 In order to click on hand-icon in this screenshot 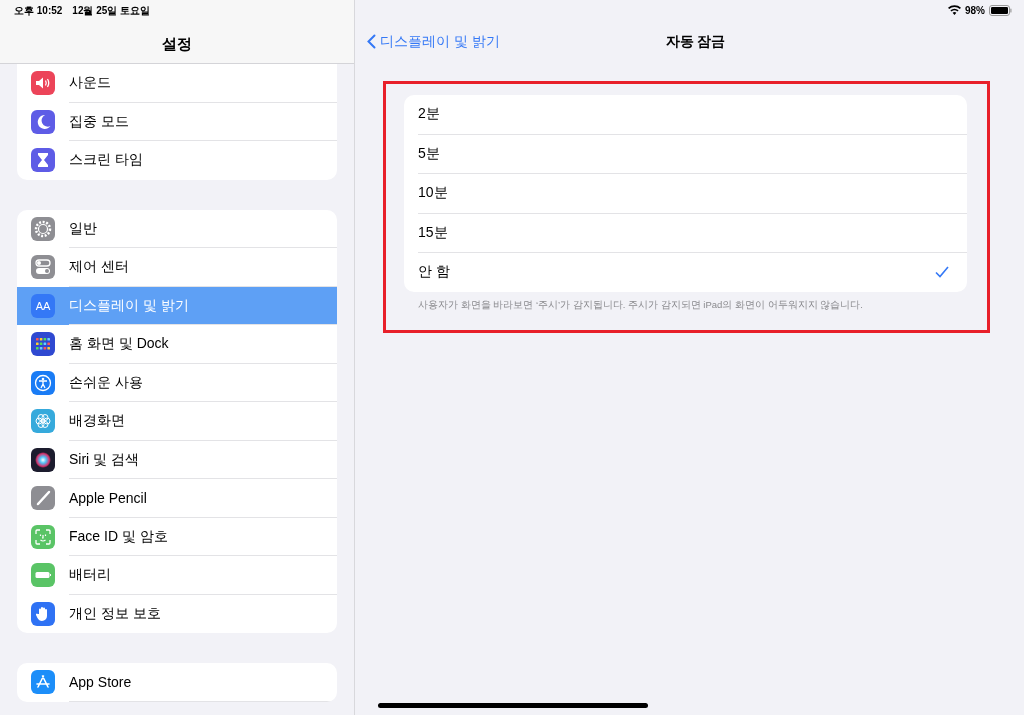, I will do `click(43, 613)`.